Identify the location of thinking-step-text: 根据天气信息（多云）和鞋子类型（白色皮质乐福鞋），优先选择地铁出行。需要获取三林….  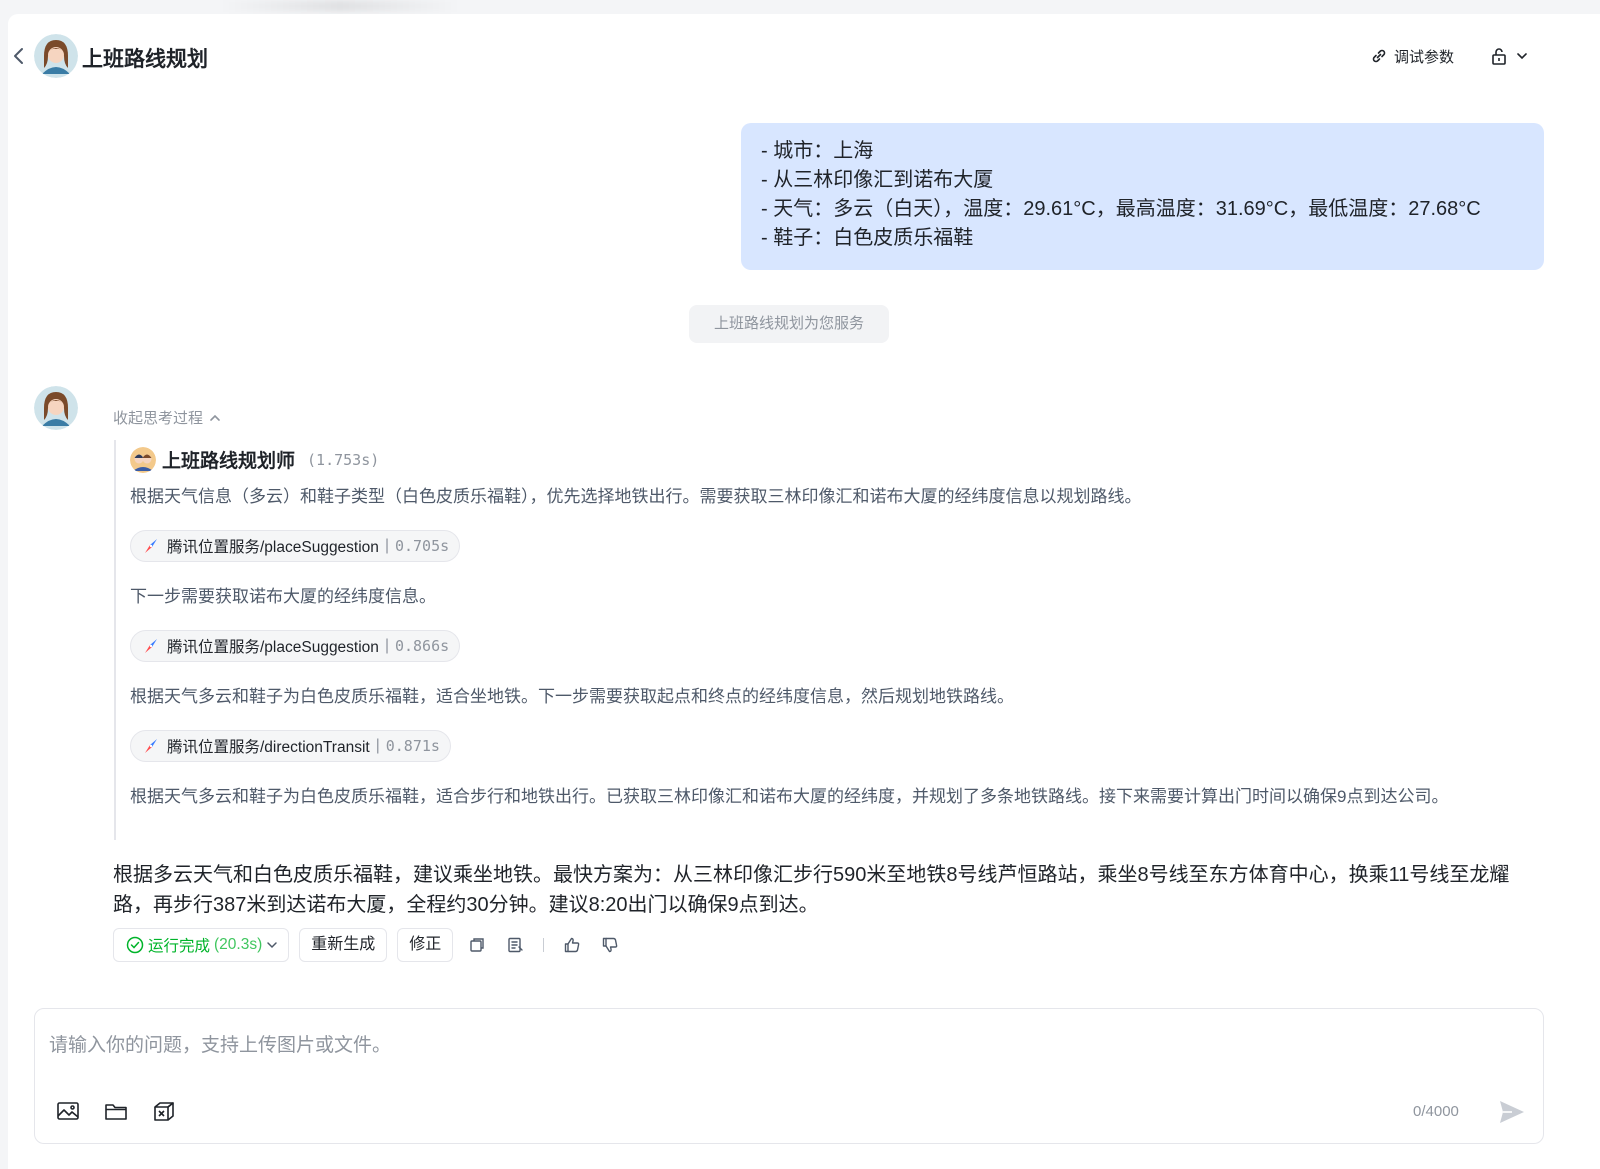
(636, 496).